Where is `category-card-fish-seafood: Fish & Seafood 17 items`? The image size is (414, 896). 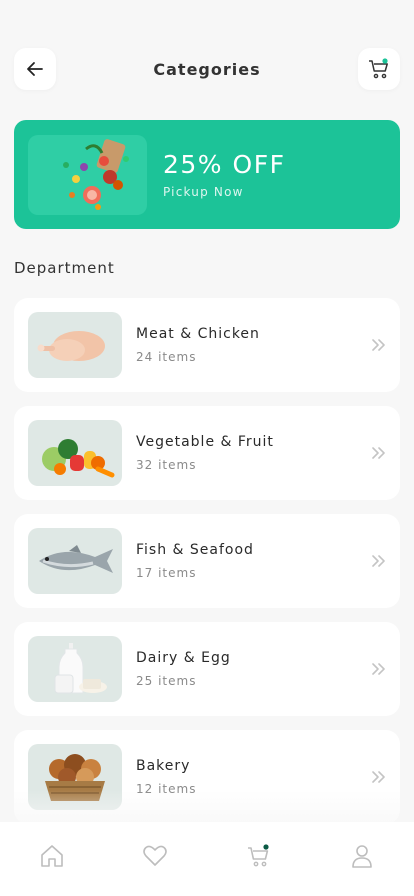 category-card-fish-seafood: Fish & Seafood 17 items is located at coordinates (207, 561).